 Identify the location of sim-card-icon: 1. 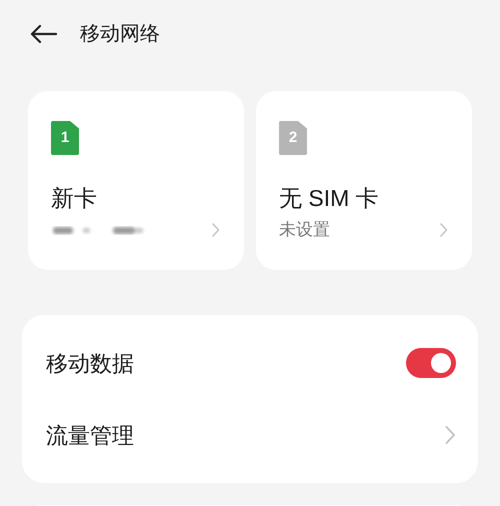
(65, 138).